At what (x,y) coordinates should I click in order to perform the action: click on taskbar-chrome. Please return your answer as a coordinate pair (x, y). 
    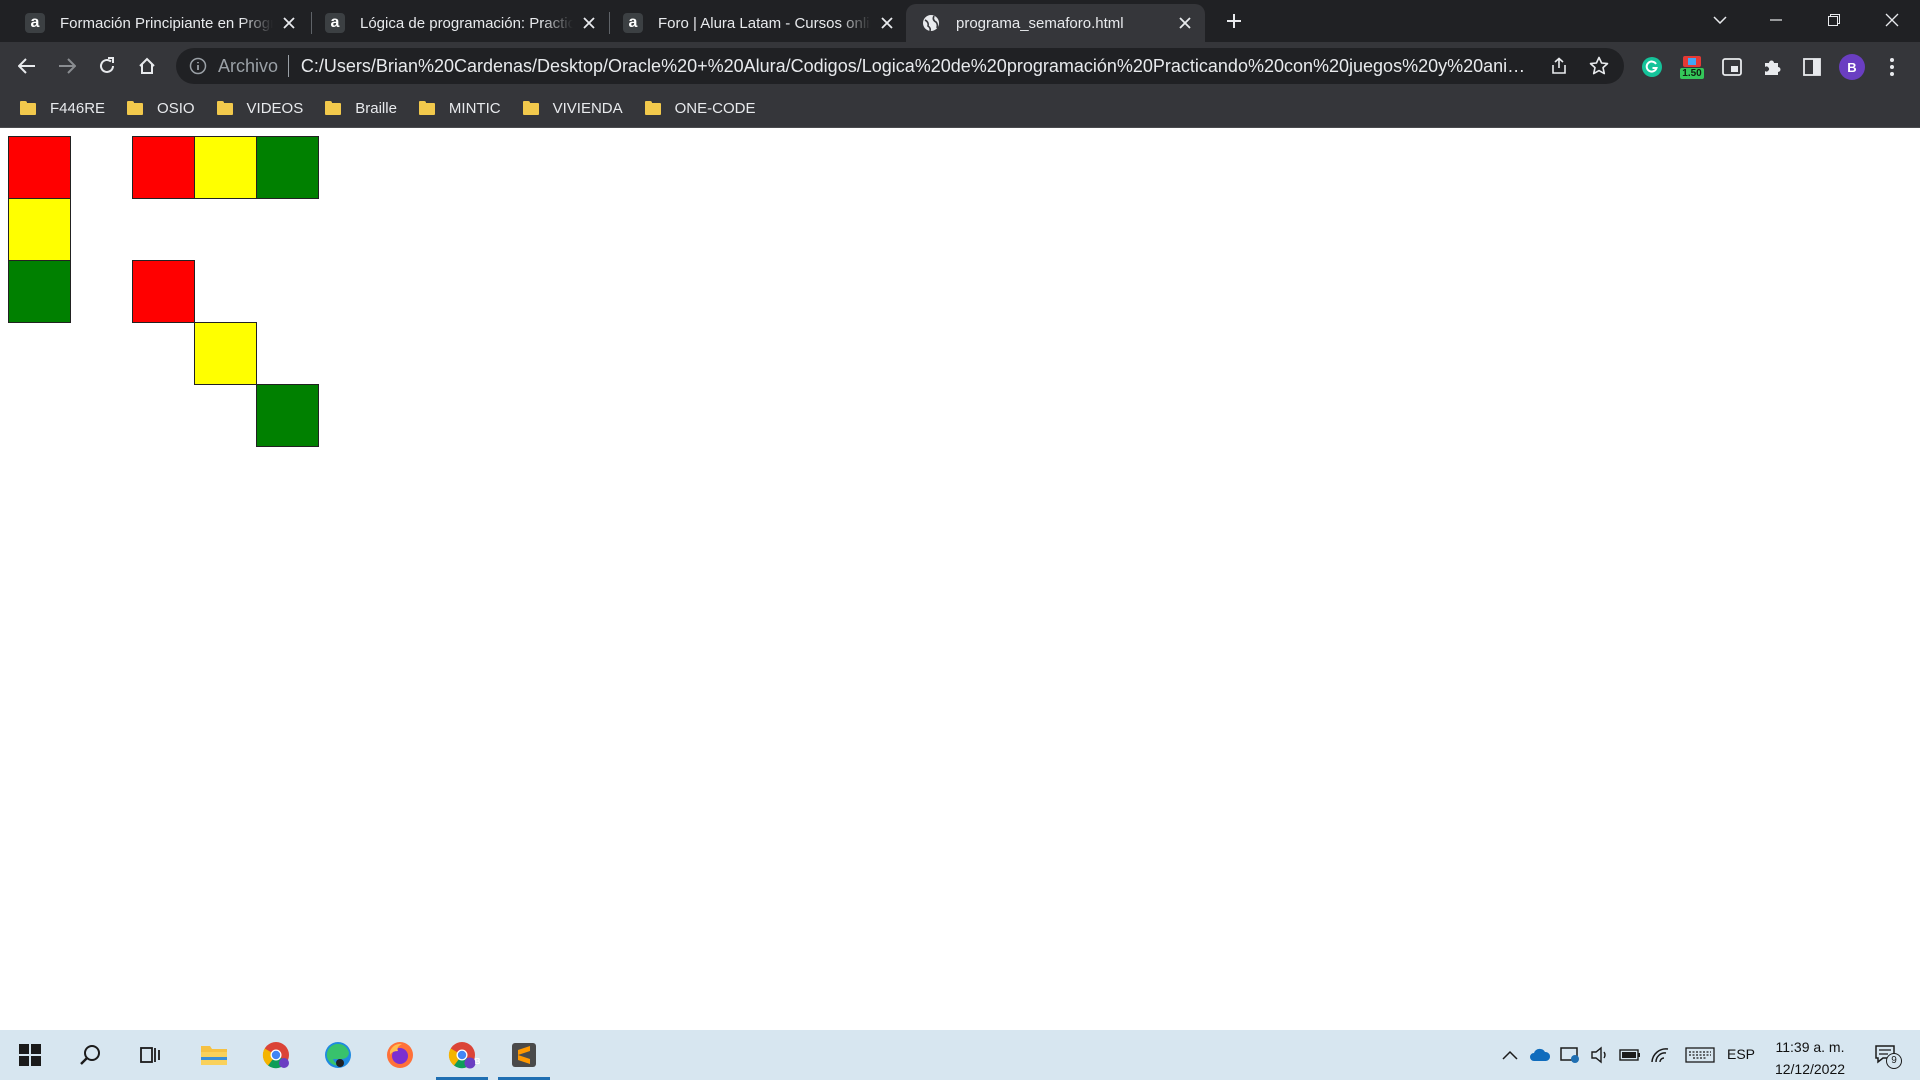
    Looking at the image, I should click on (276, 1055).